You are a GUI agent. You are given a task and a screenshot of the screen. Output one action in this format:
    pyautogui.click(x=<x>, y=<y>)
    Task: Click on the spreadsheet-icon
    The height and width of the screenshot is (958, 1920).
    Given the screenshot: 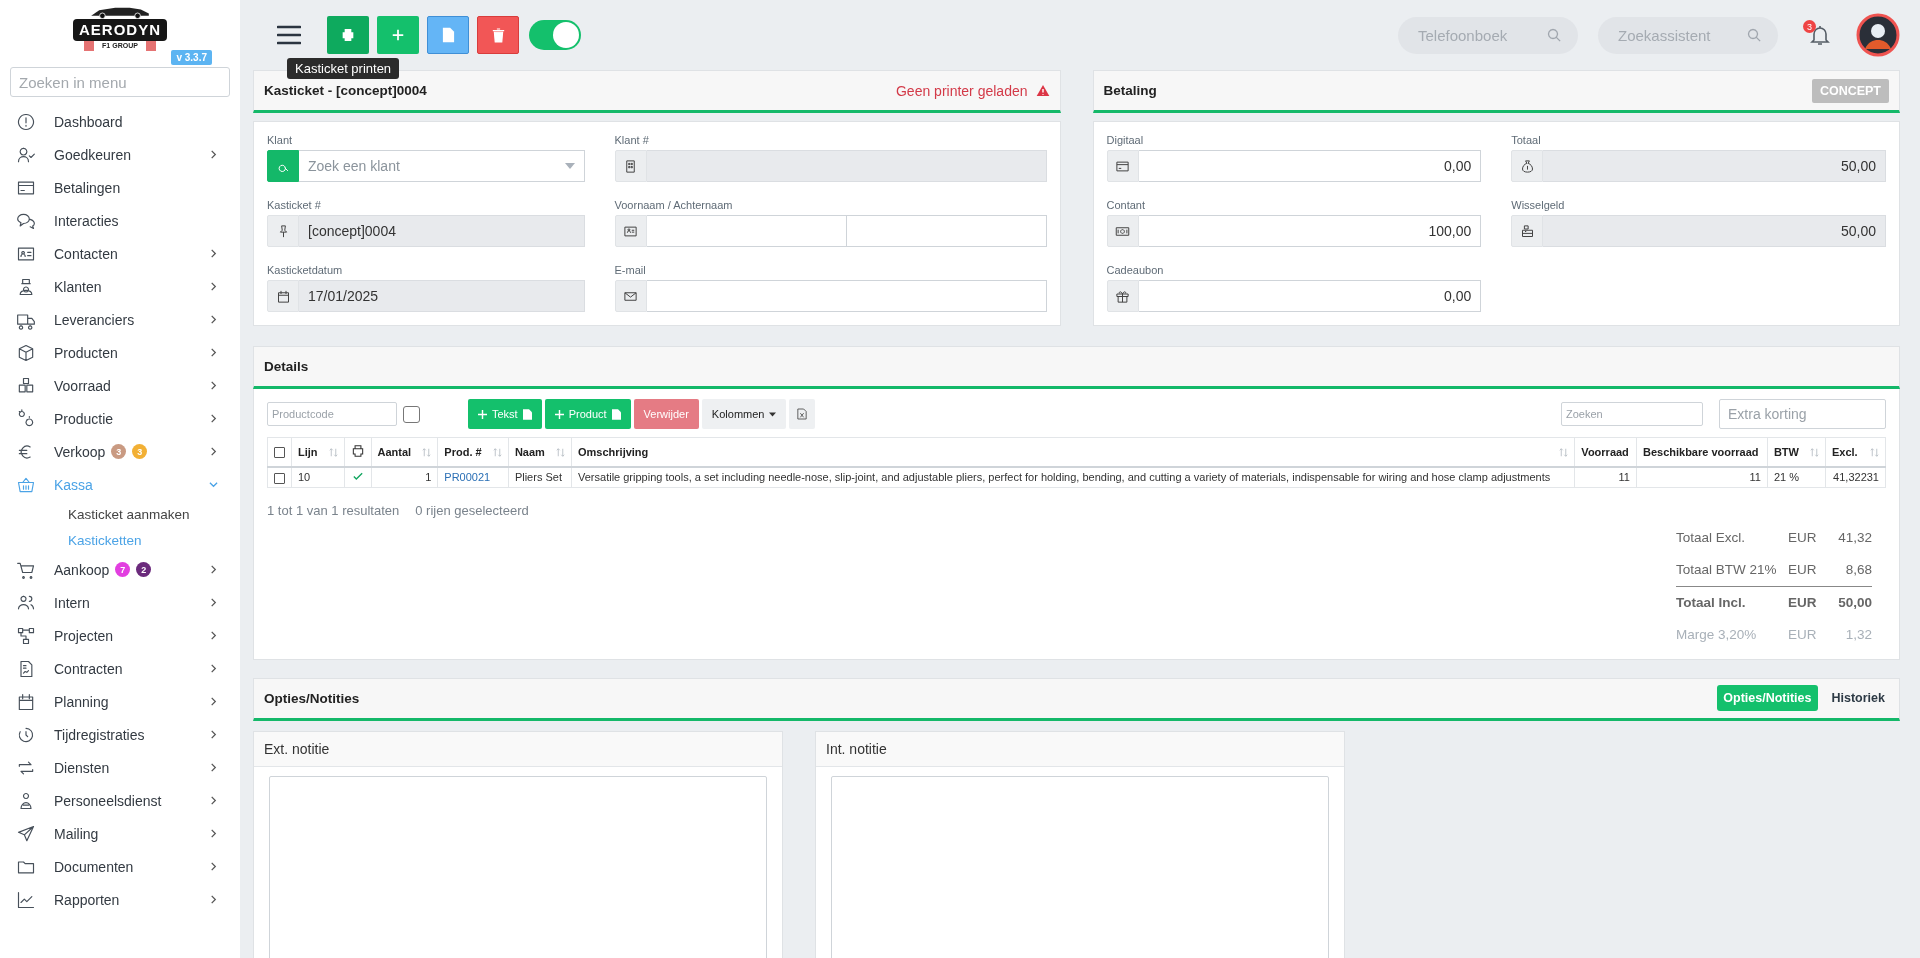 What is the action you would take?
    pyautogui.click(x=802, y=414)
    